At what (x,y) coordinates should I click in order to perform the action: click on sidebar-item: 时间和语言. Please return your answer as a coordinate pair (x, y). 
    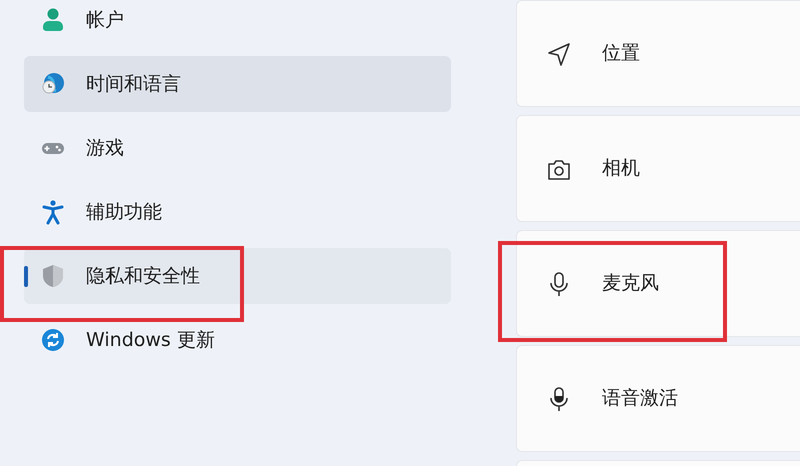
    Looking at the image, I should click on (237, 84).